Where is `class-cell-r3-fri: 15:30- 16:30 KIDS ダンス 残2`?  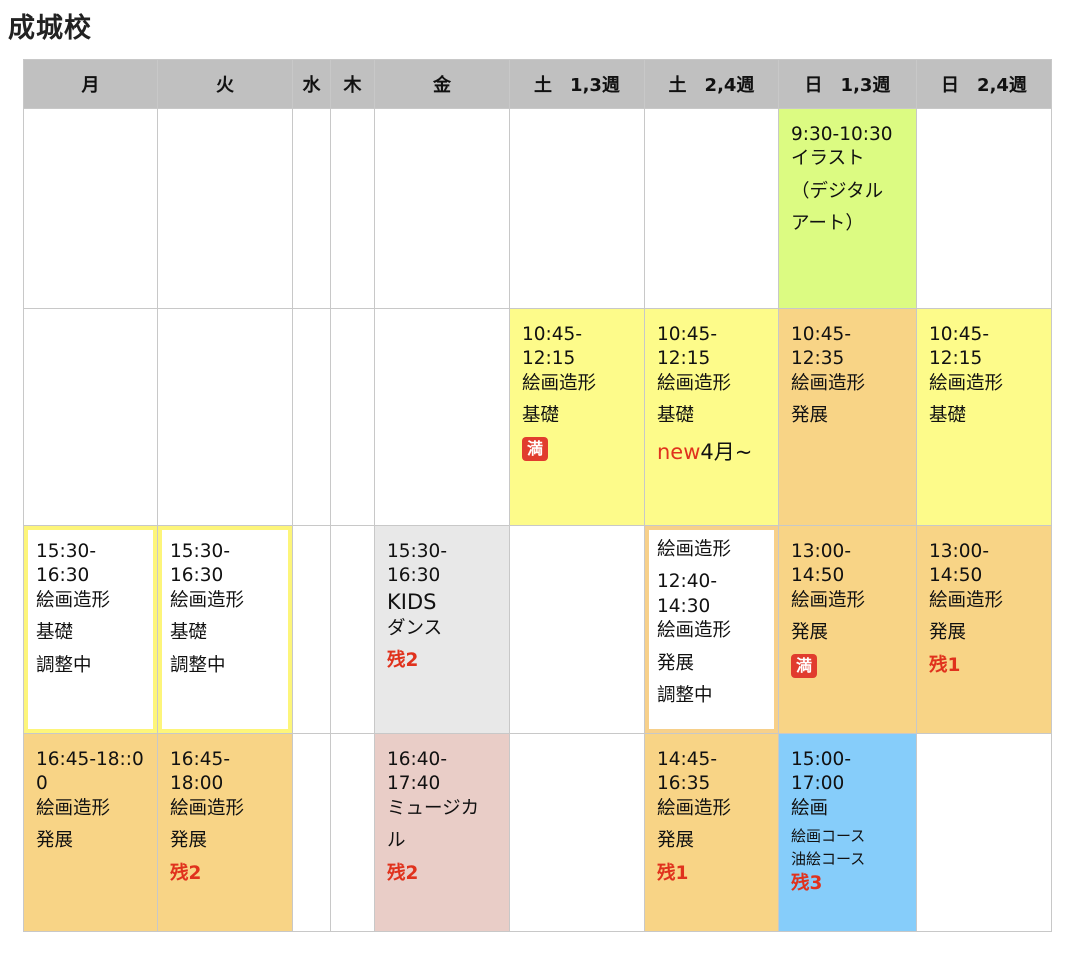
class-cell-r3-fri: 15:30- 16:30 KIDS ダンス 残2 is located at coordinates (442, 629).